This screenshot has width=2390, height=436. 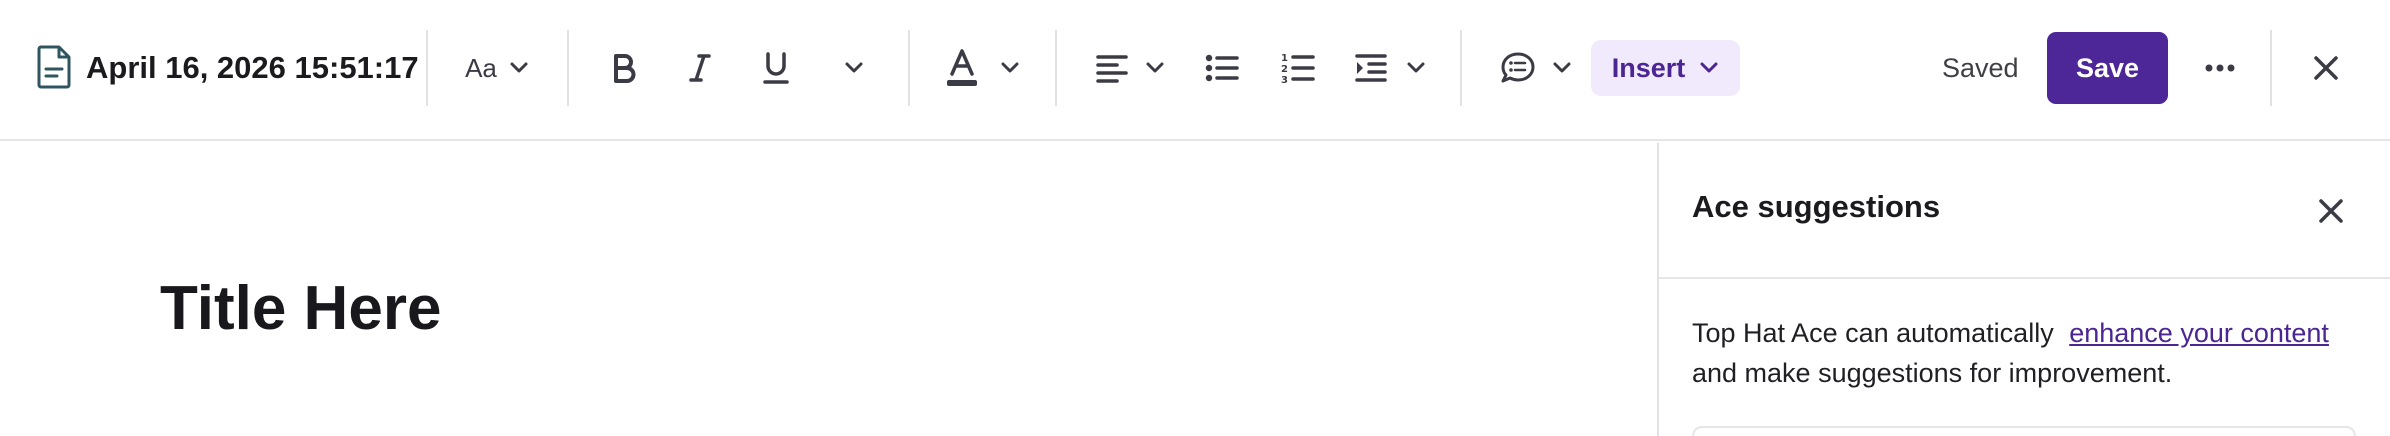 I want to click on more-icon, so click(x=2220, y=68).